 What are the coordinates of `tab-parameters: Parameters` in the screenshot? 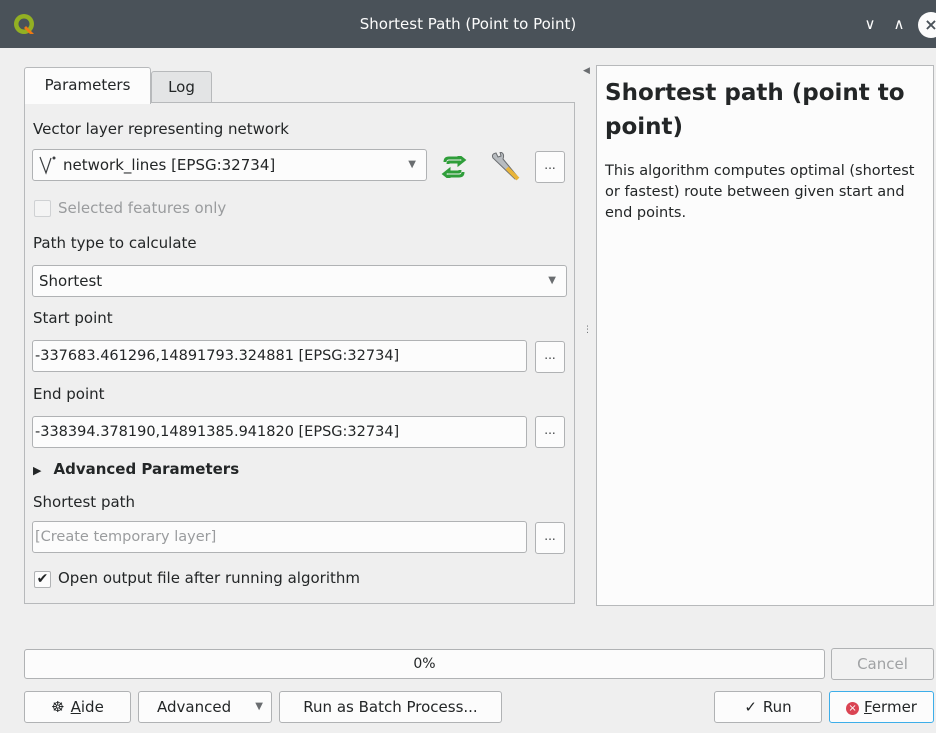 It's located at (87, 85).